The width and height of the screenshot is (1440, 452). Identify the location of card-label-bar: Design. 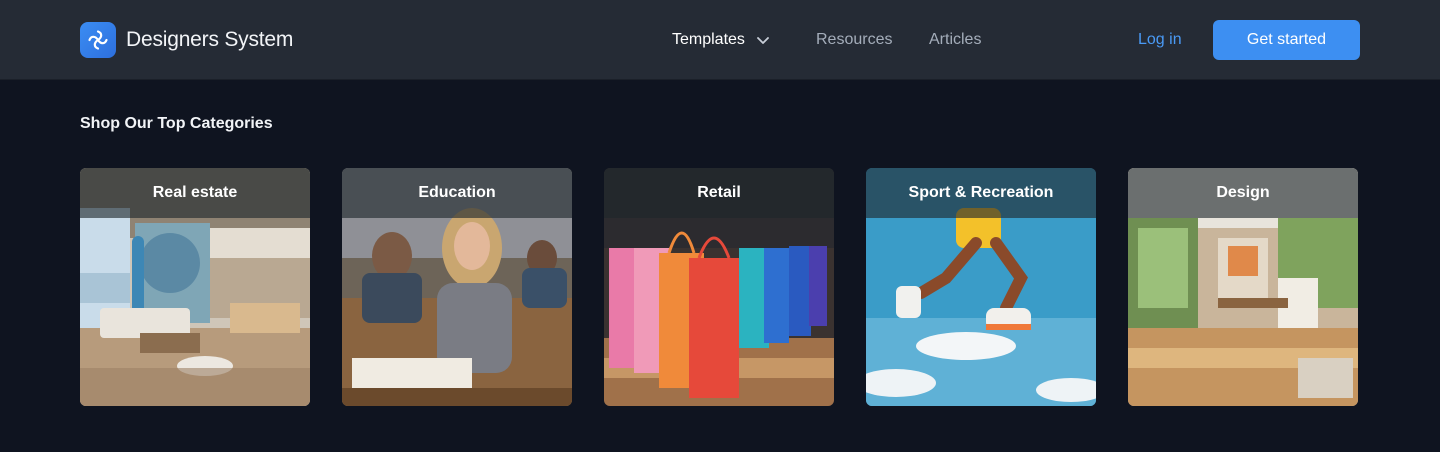
(1243, 193).